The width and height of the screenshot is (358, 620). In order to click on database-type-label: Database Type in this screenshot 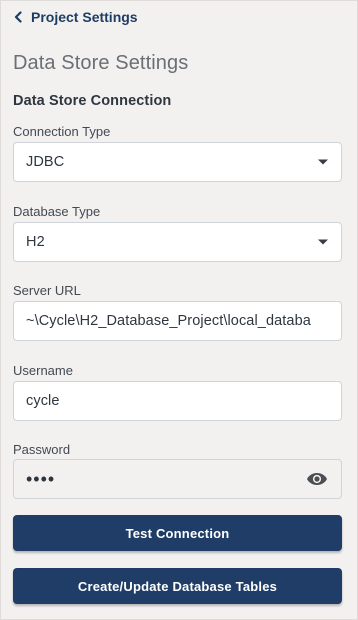, I will do `click(57, 211)`.